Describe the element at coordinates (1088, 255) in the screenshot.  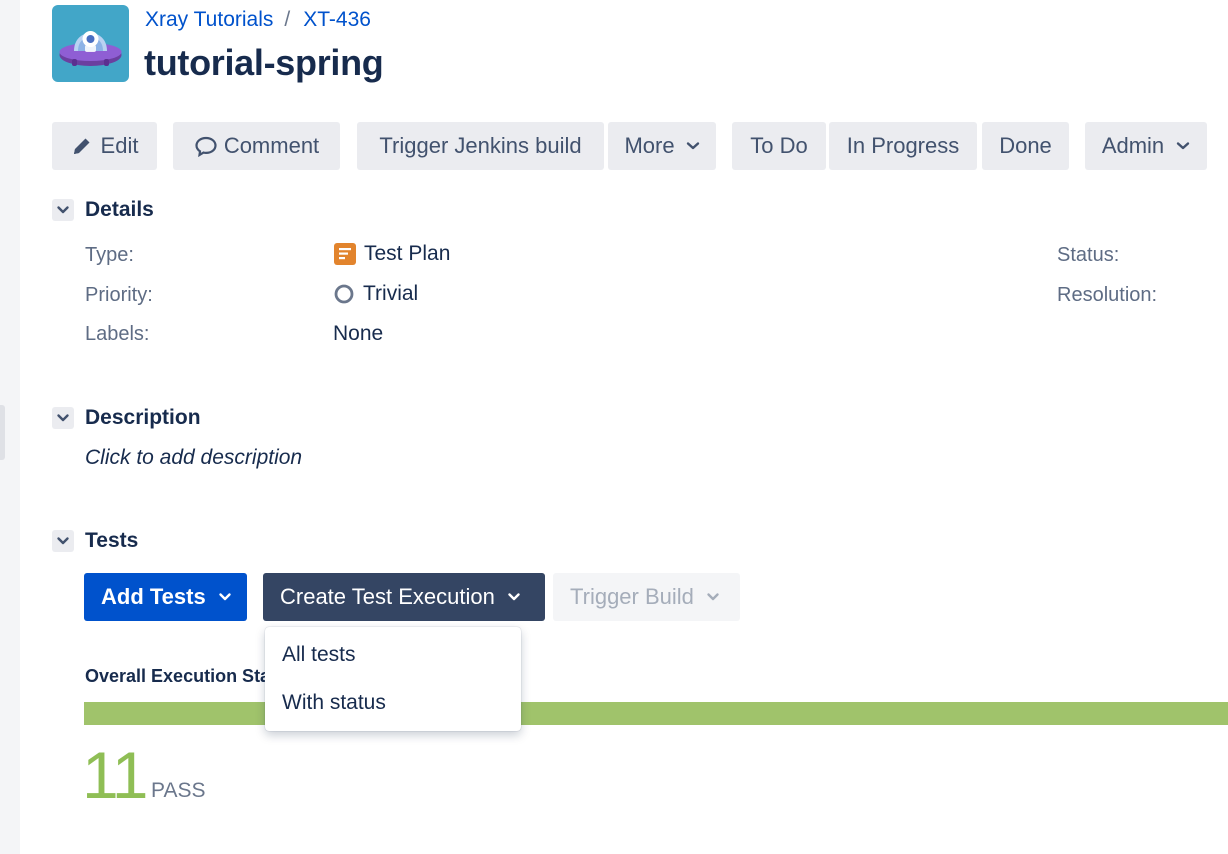
I see `status-label: Status:` at that location.